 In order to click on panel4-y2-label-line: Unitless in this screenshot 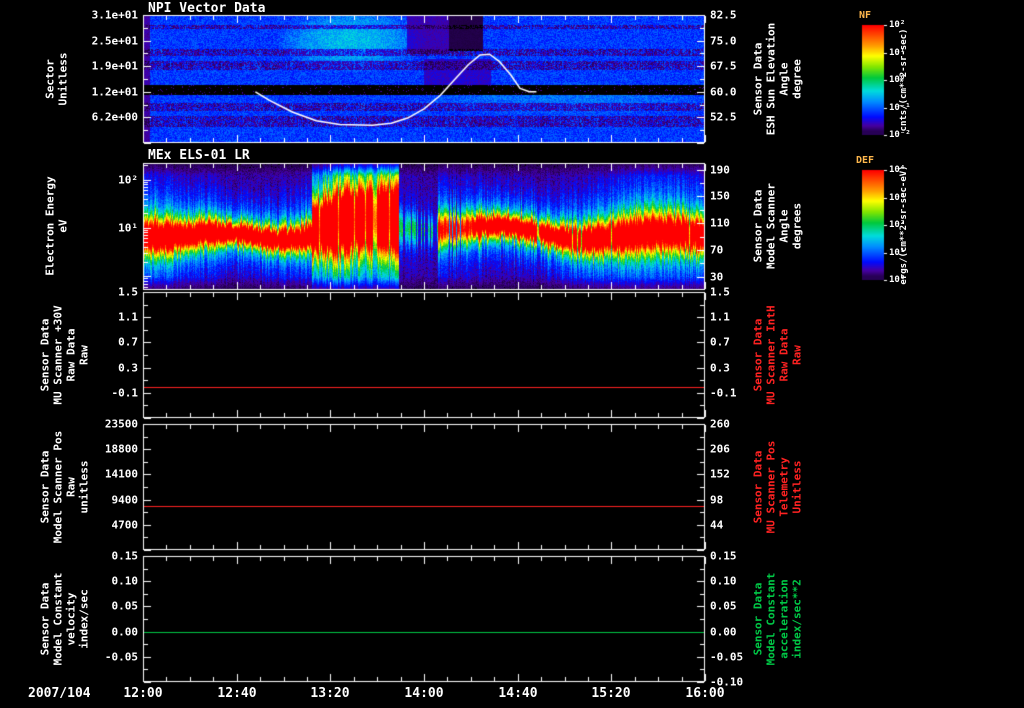, I will do `click(797, 487)`.